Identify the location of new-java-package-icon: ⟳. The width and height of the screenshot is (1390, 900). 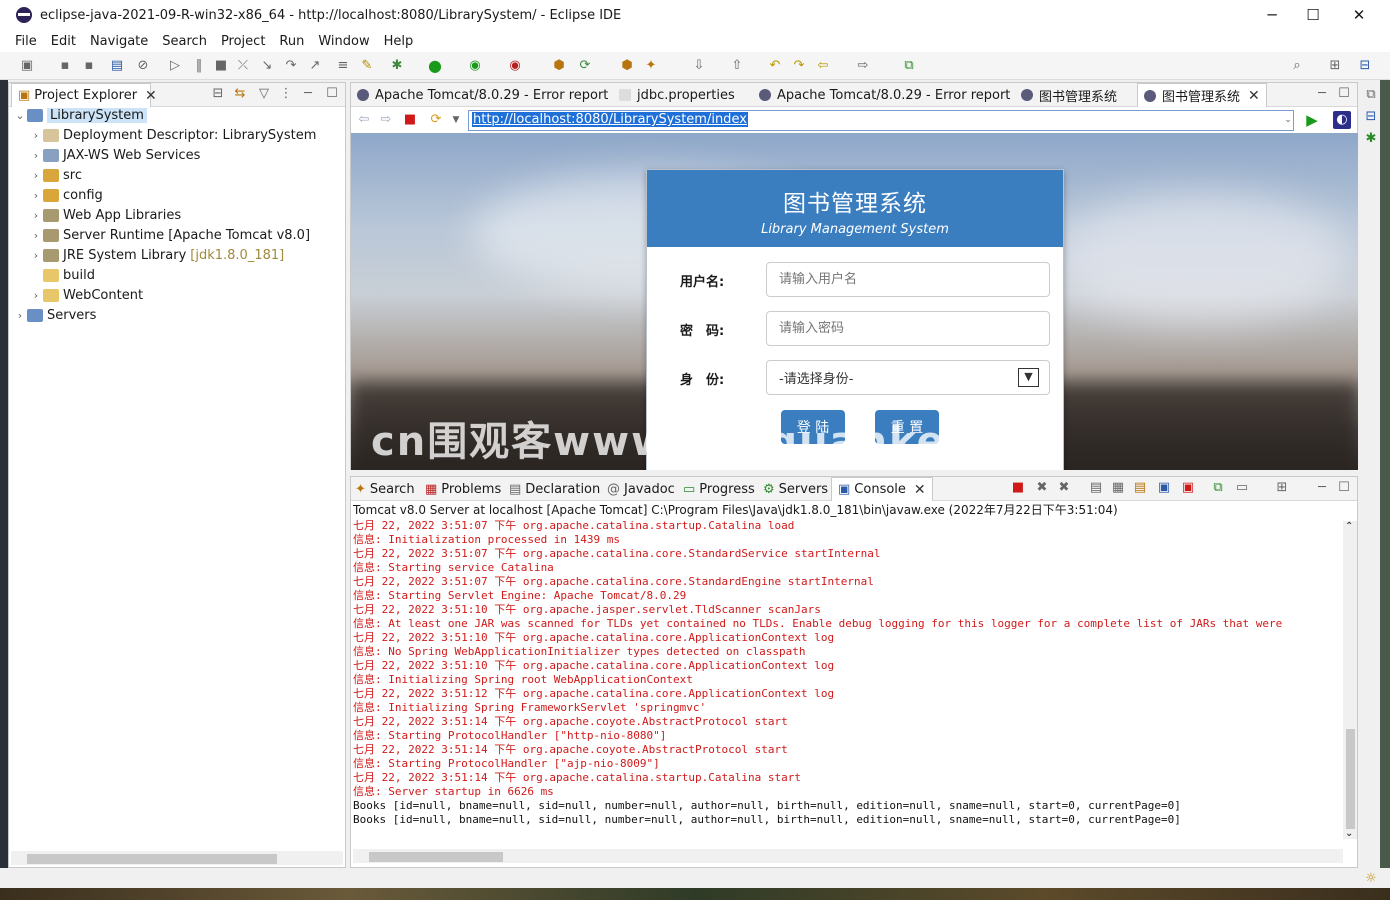
(585, 66).